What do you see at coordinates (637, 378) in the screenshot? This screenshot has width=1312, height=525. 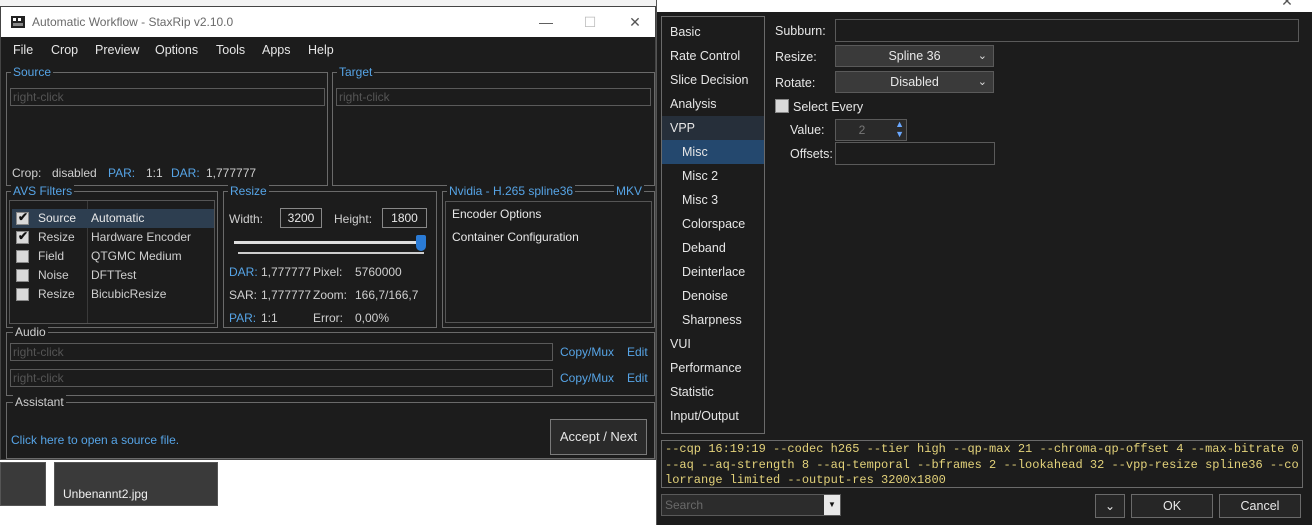 I see `audio-track-2-edit: Edit` at bounding box center [637, 378].